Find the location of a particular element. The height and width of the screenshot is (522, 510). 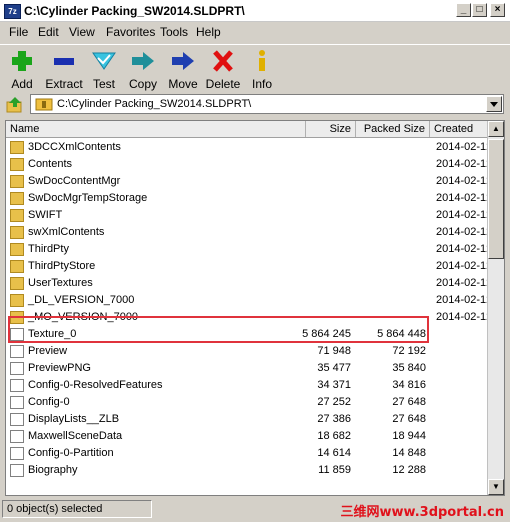

window-title: C:\Cylinder Packing_SW2014.SLDPRT\ is located at coordinates (134, 11).